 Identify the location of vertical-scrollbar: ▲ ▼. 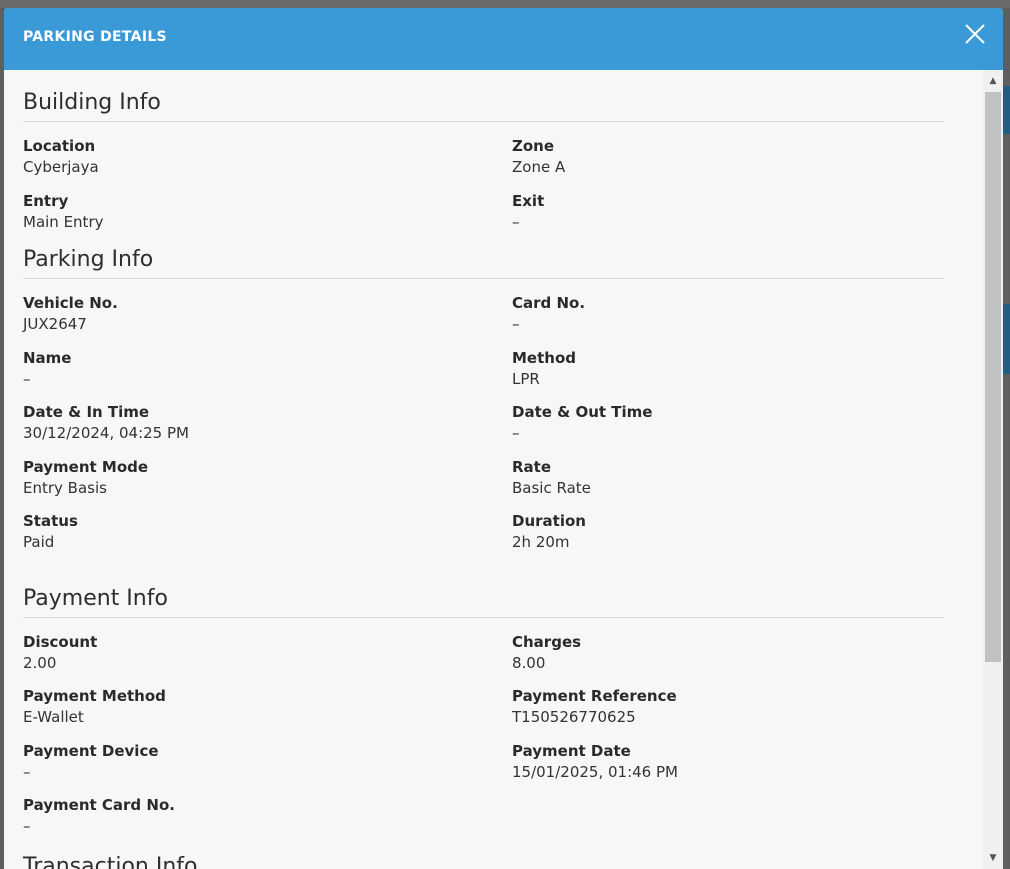
(993, 469).